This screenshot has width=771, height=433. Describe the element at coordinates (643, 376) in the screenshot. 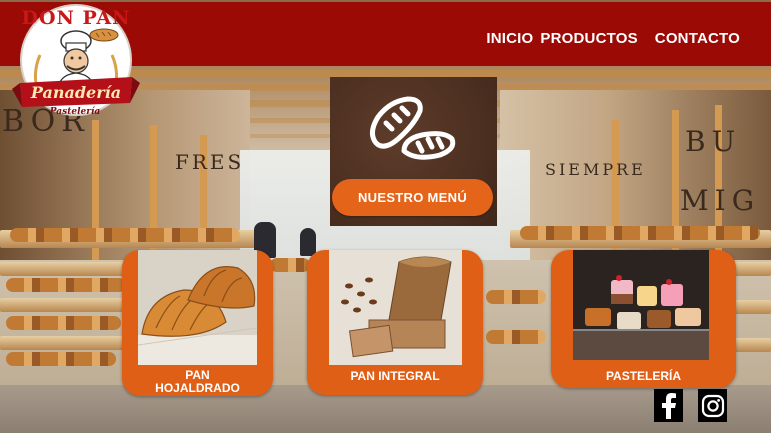

I see `product-label-line1: PASTELERÍA` at that location.